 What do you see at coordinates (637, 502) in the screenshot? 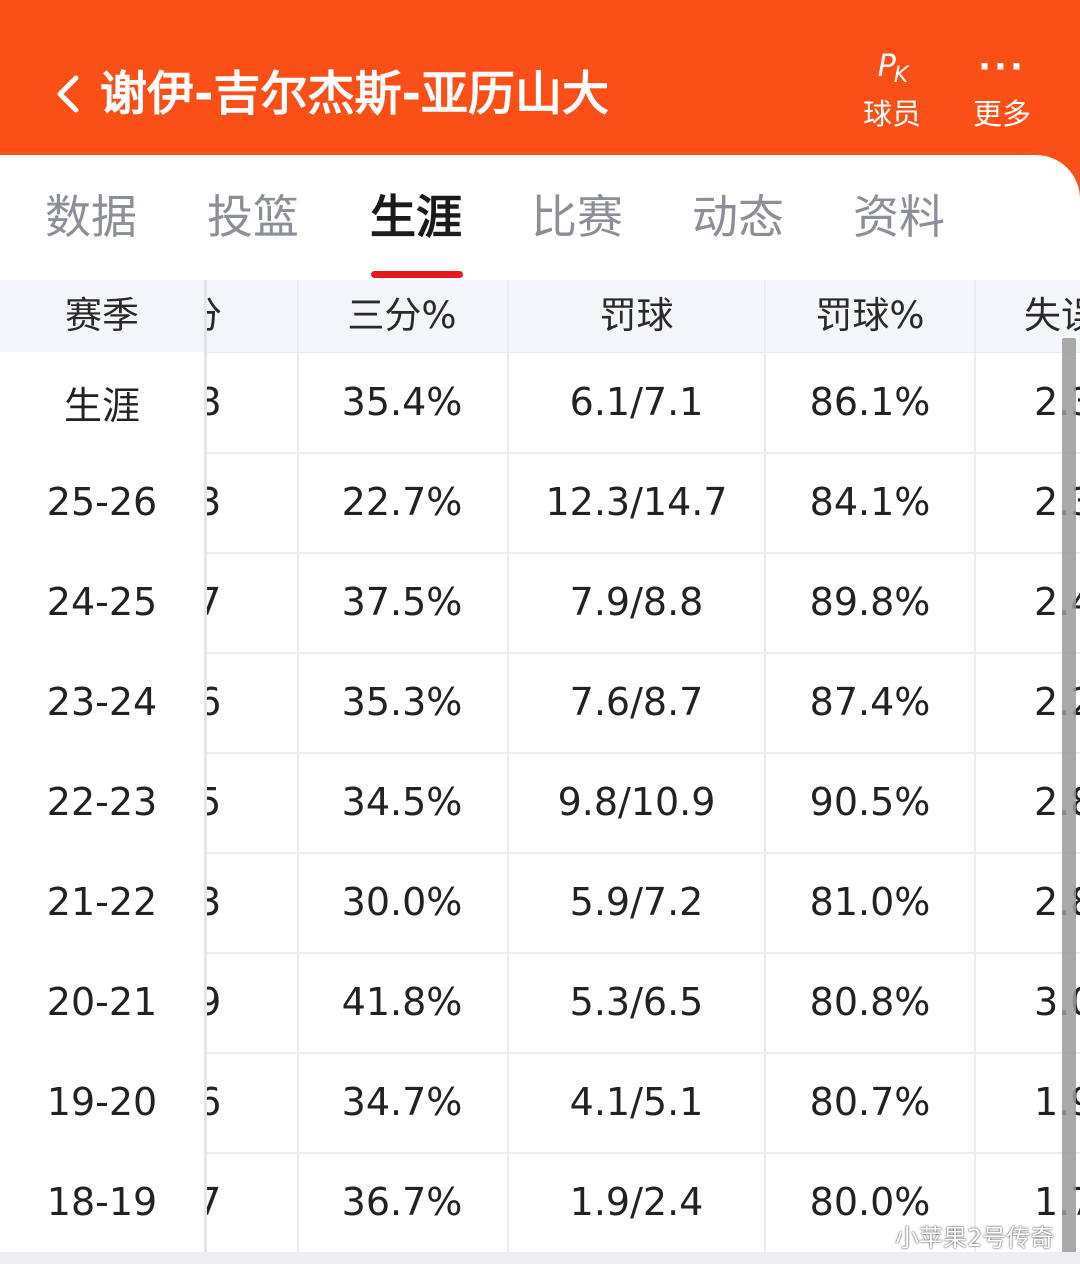
I see `free-throws-cell: 12.3/14.7` at bounding box center [637, 502].